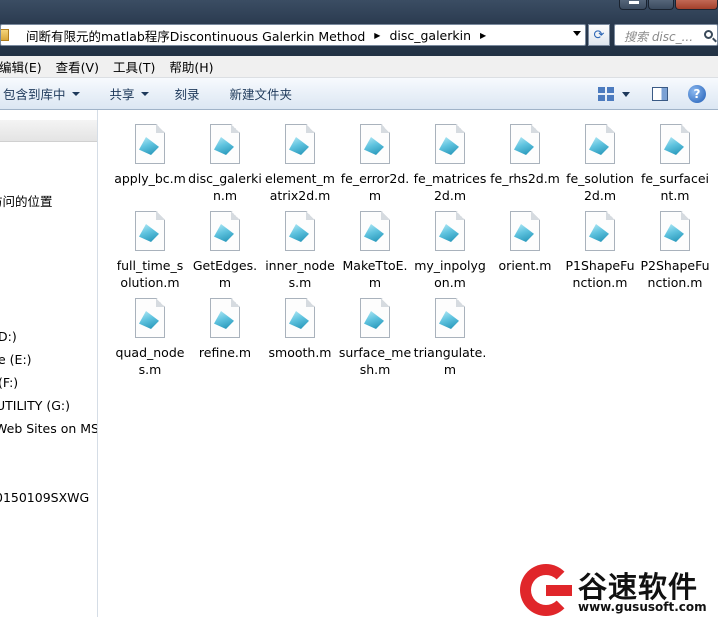 The width and height of the screenshot is (718, 617). Describe the element at coordinates (150, 178) in the screenshot. I see `file-name: apply_bc.m` at that location.